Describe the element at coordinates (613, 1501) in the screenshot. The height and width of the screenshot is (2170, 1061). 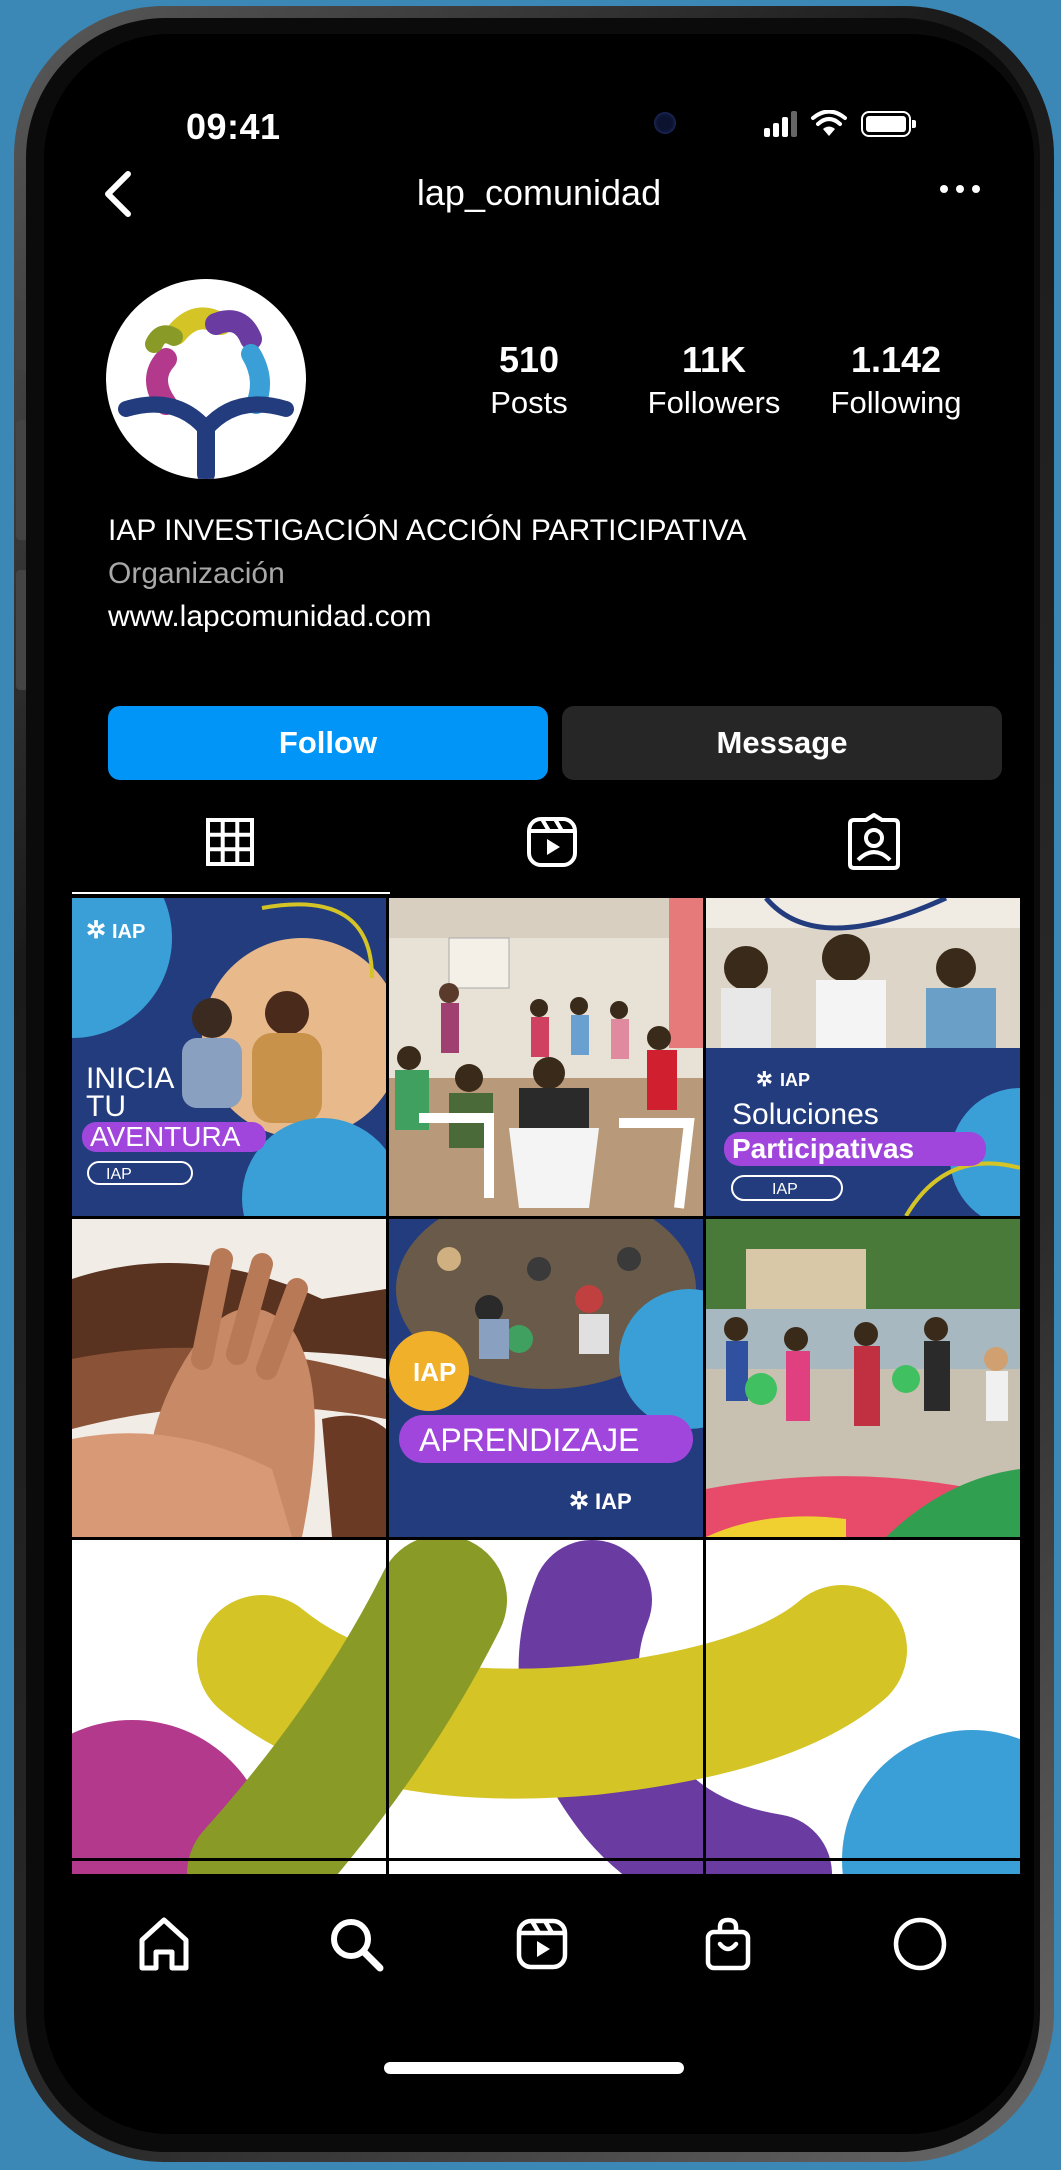
I see `post-5-logo-text: IAP` at that location.